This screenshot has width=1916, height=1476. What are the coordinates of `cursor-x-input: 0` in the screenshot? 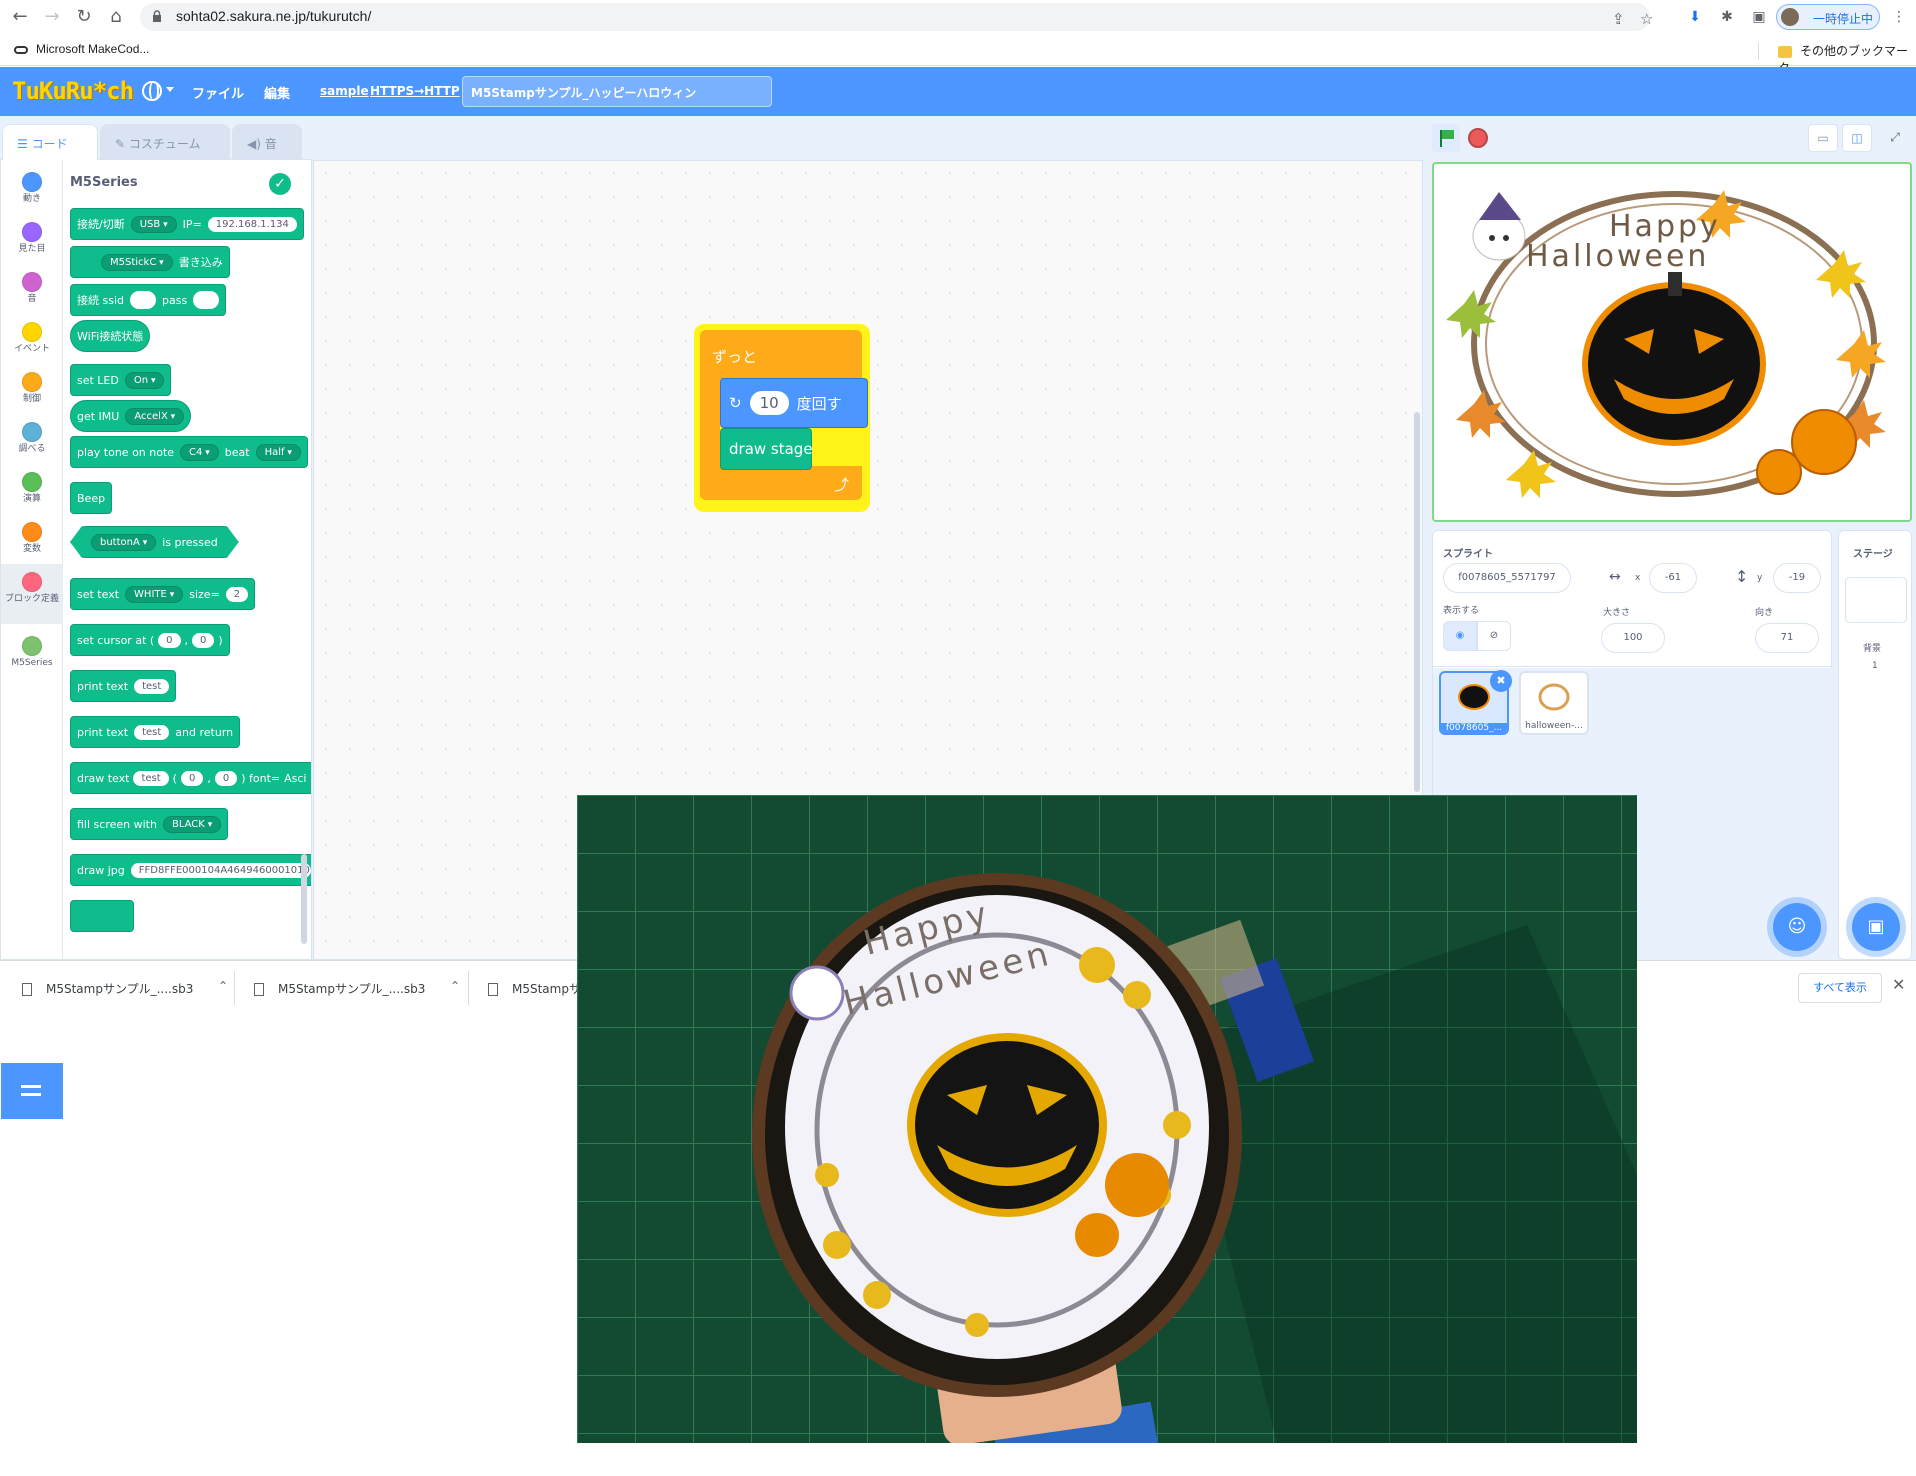 It's located at (169, 640).